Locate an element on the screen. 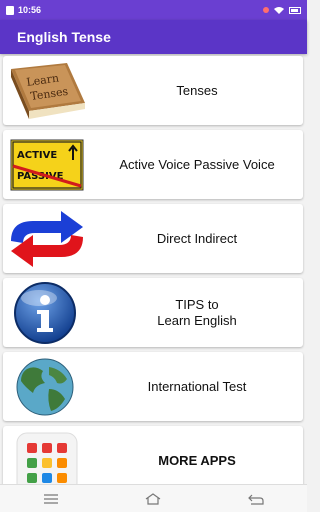  home-icon is located at coordinates (153, 498).